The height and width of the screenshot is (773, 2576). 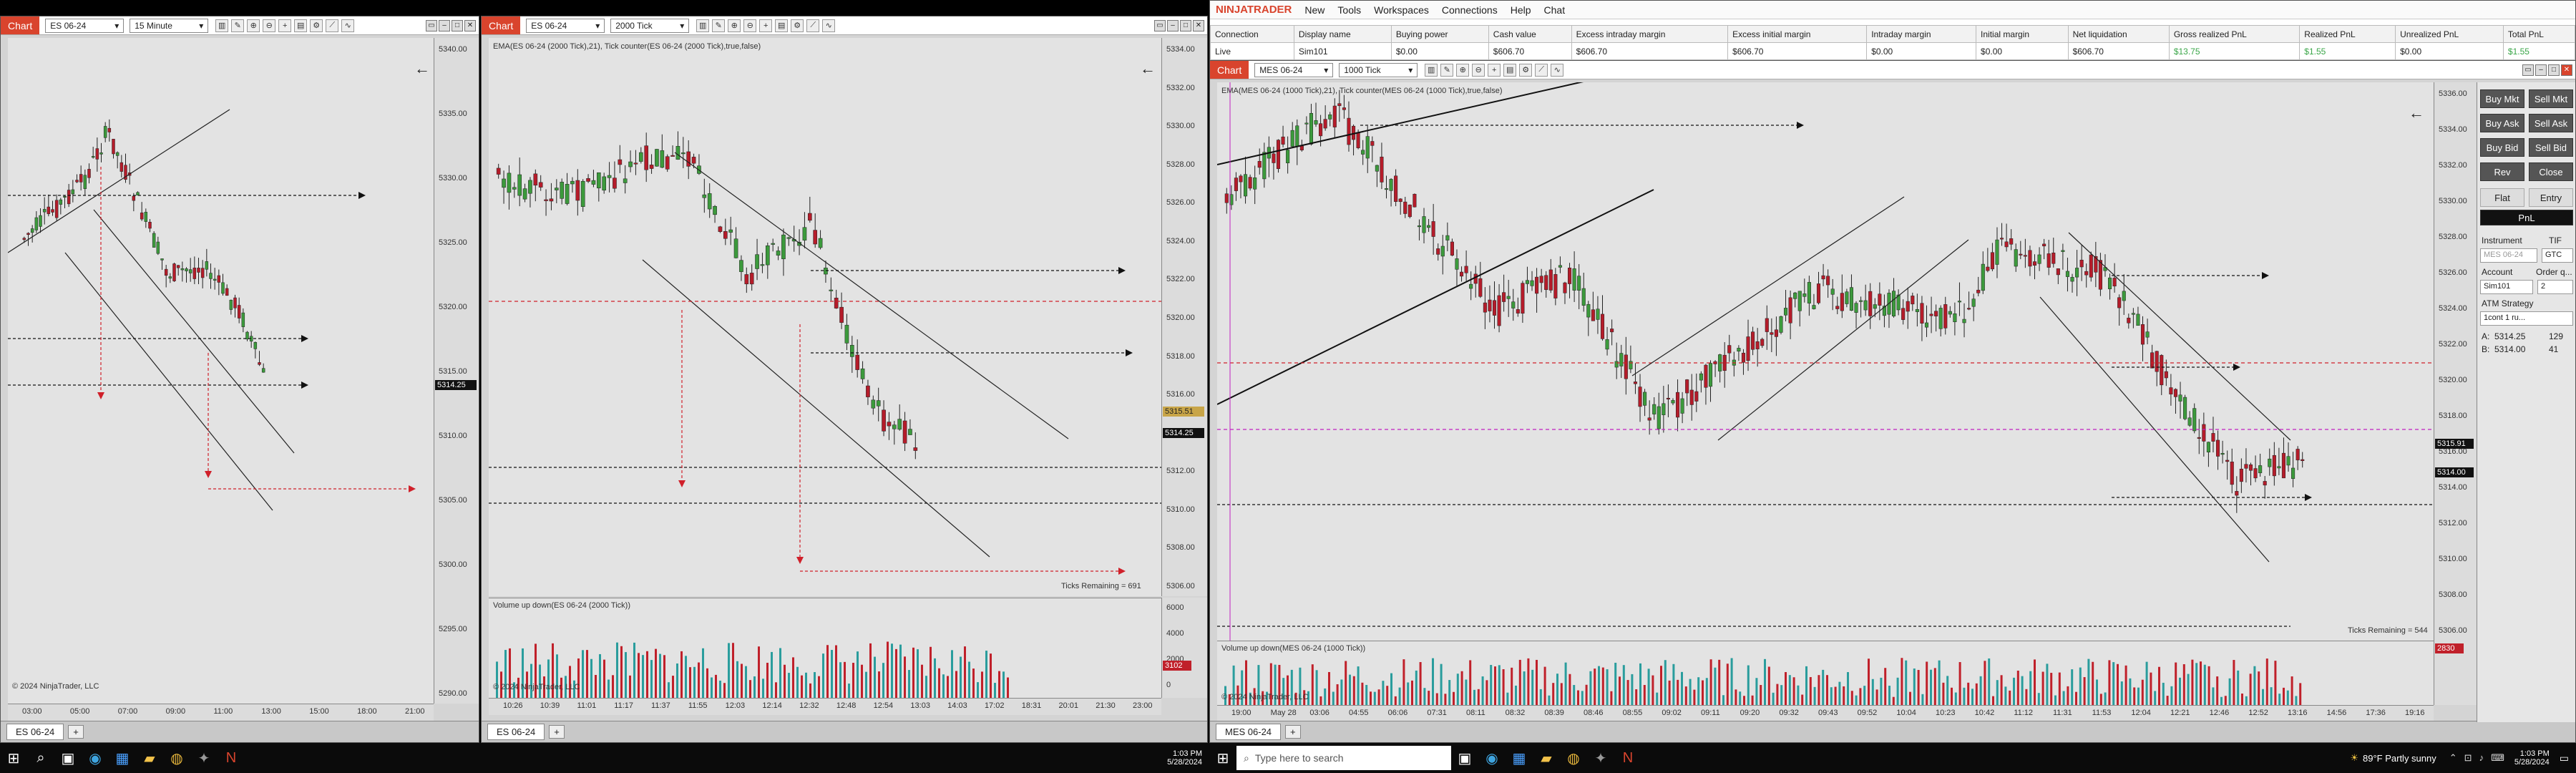 I want to click on column-header: Display name, so click(x=1342, y=34).